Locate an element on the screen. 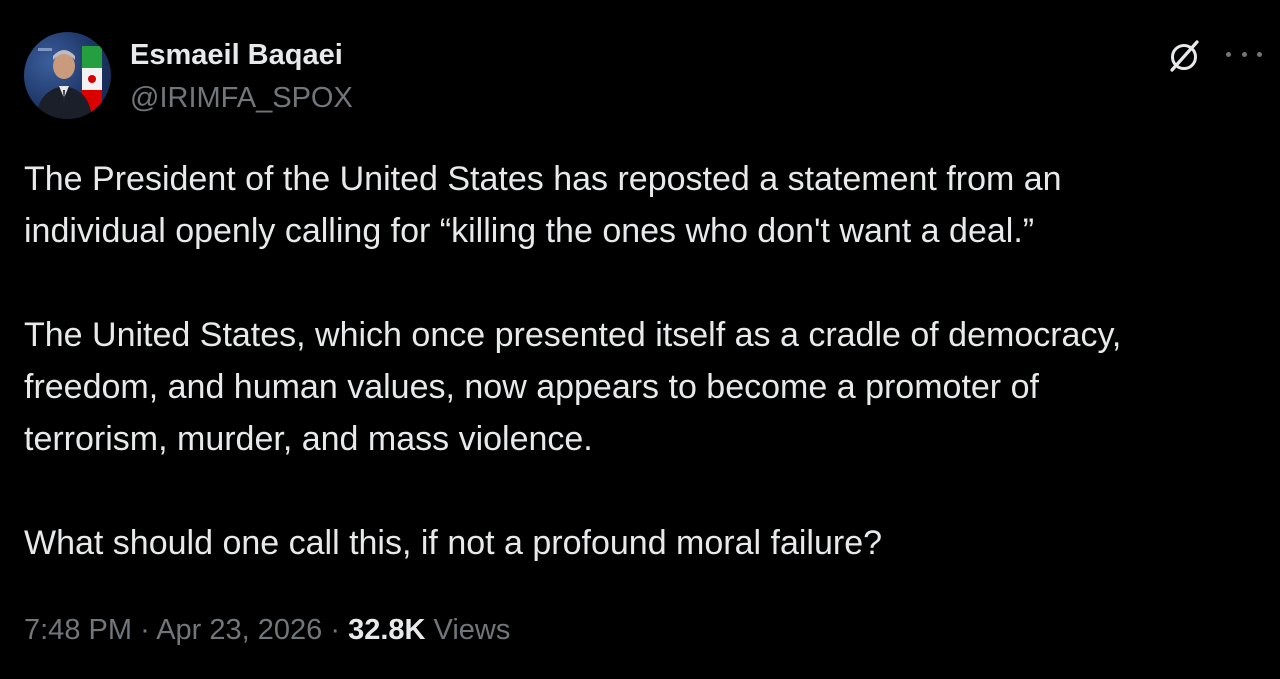  post-metadata: 7:48 PM · Apr 23, 2026 · 32.8K Views is located at coordinates (267, 630).